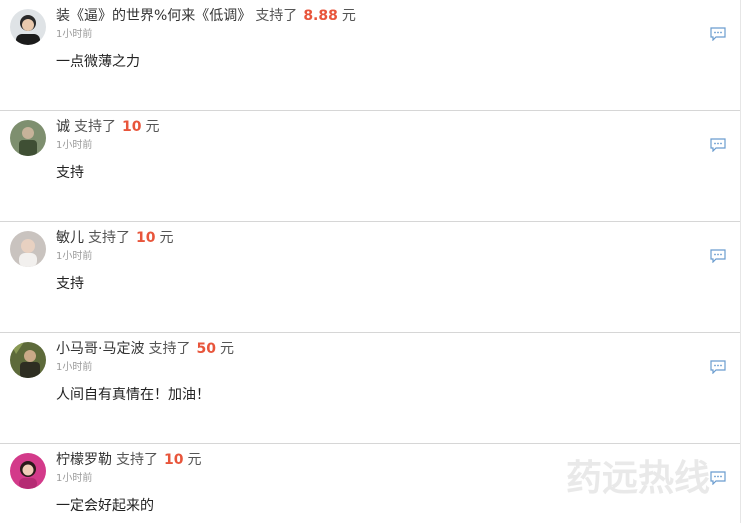 Image resolution: width=741 pixels, height=523 pixels. I want to click on donation-line: 敏儿 支持了 10 元, so click(114, 238).